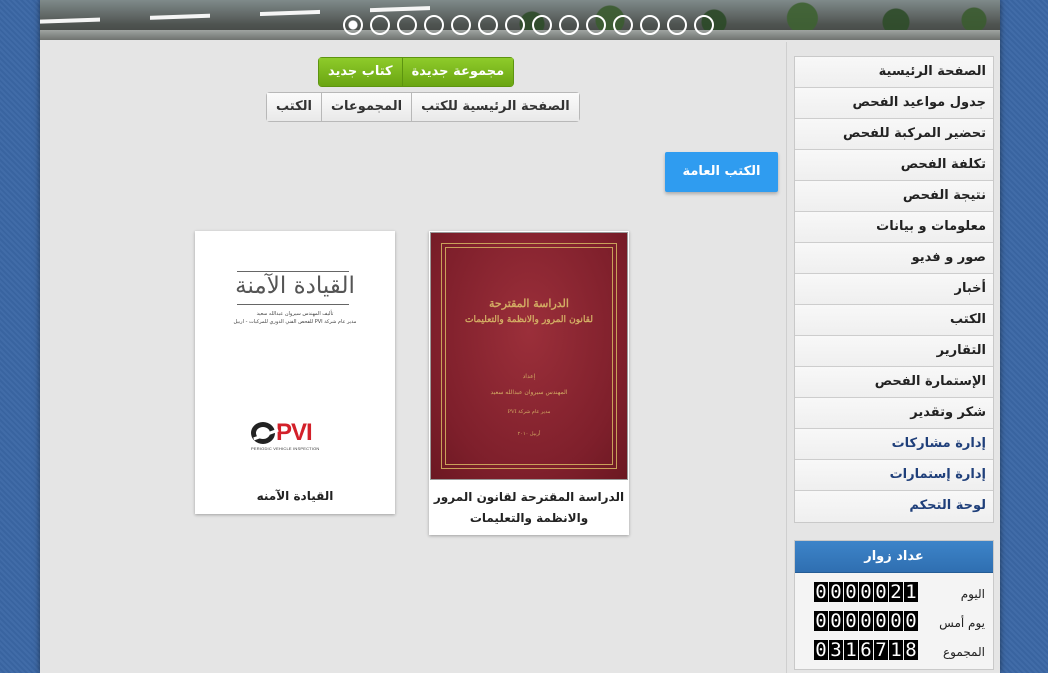 The image size is (1048, 673). I want to click on pvi-logo-subtitle: PERIODIC VEHICLE INSPECTION, so click(285, 448).